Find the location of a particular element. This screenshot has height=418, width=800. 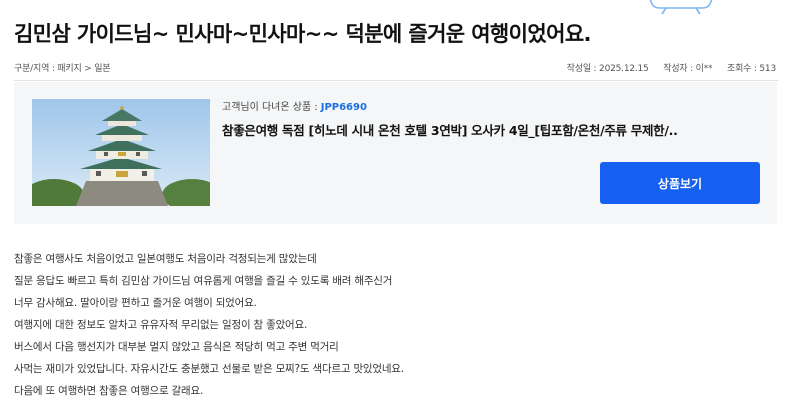

review-info: 작성일 : 2025.12.15 작성자 : 이** 조회수 : 513 is located at coordinates (666, 67).